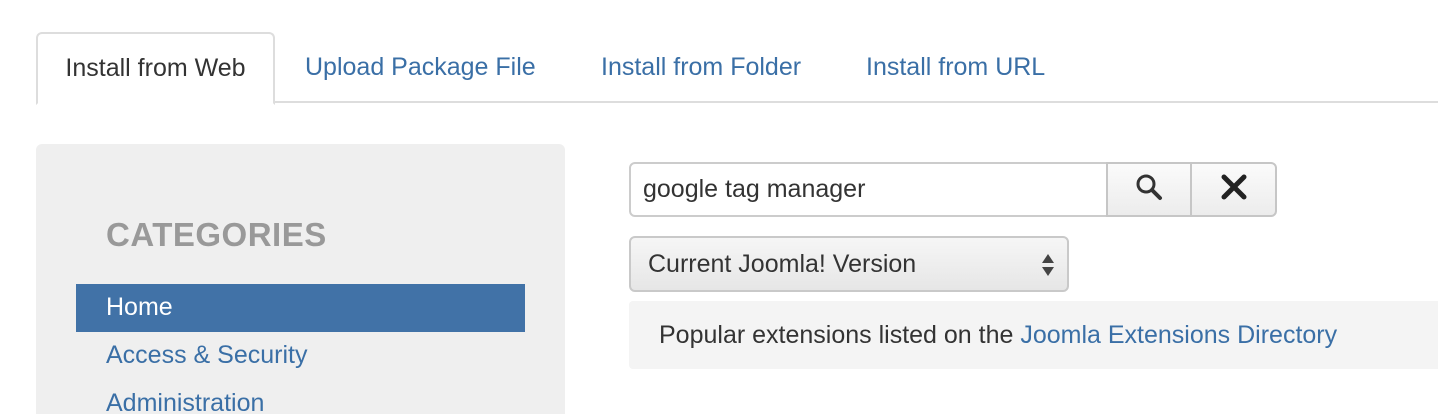 Image resolution: width=1438 pixels, height=414 pixels. I want to click on search-icon, so click(1149, 189).